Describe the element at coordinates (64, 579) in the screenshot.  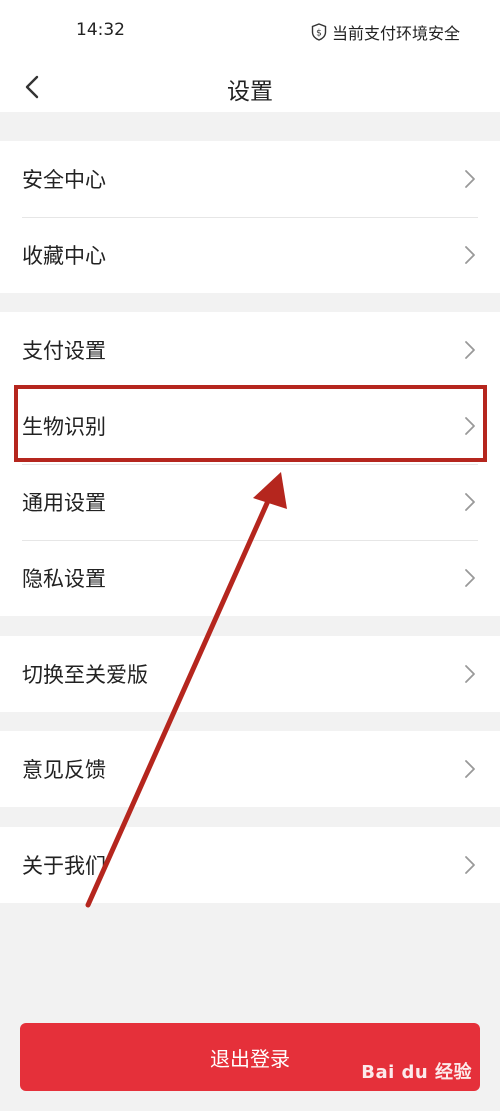
I see `settings-item-label: 隐私设置` at that location.